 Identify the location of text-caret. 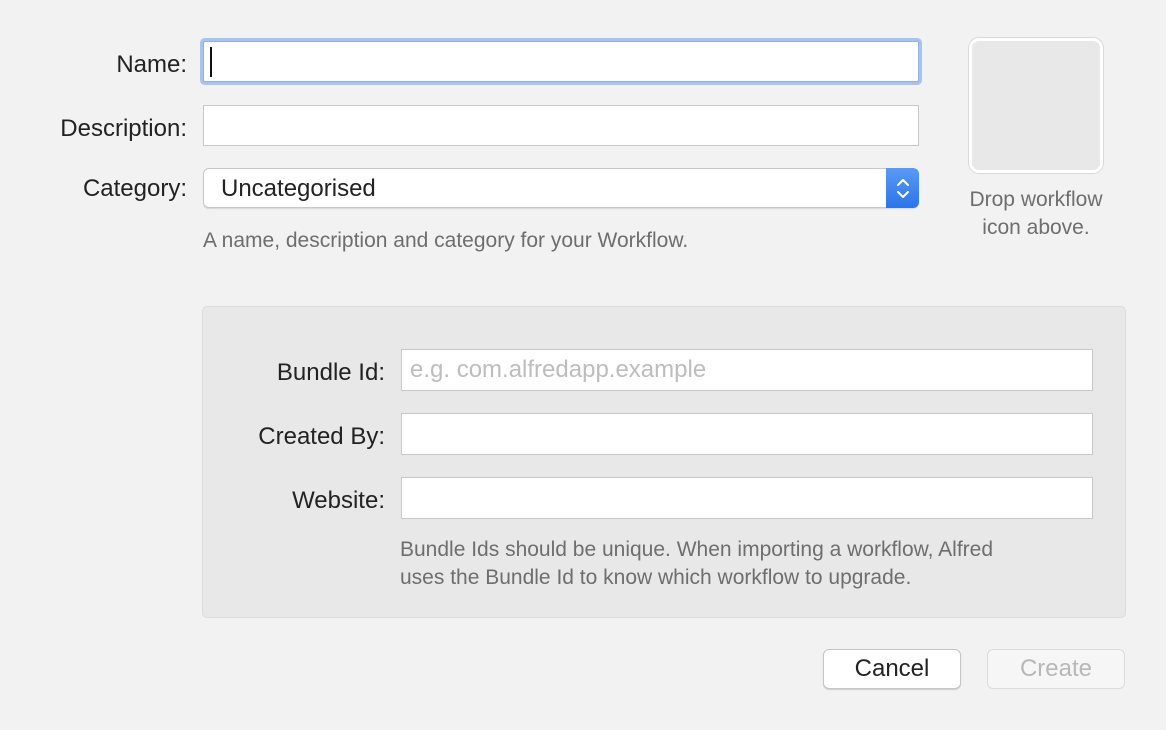
(211, 62).